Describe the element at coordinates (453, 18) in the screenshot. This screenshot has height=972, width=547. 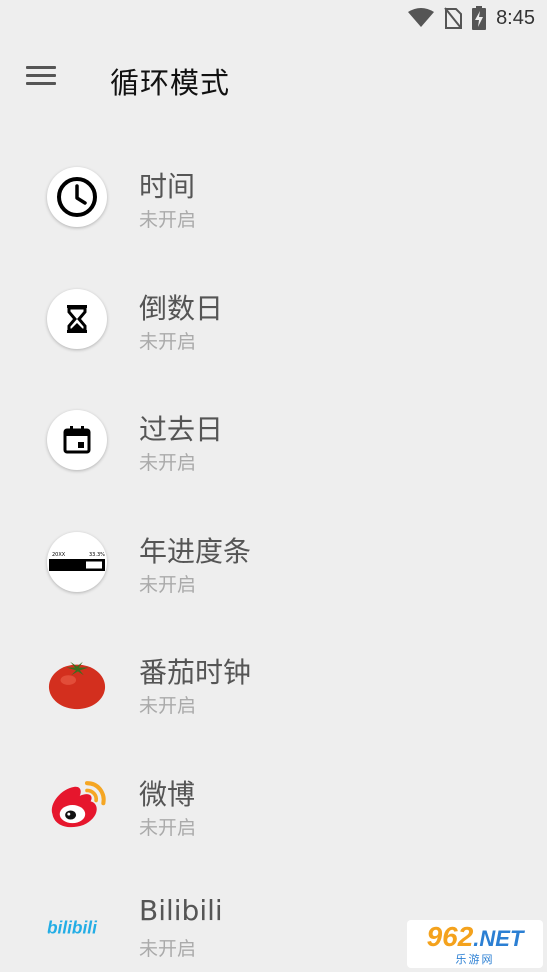
I see `no-sim-icon` at that location.